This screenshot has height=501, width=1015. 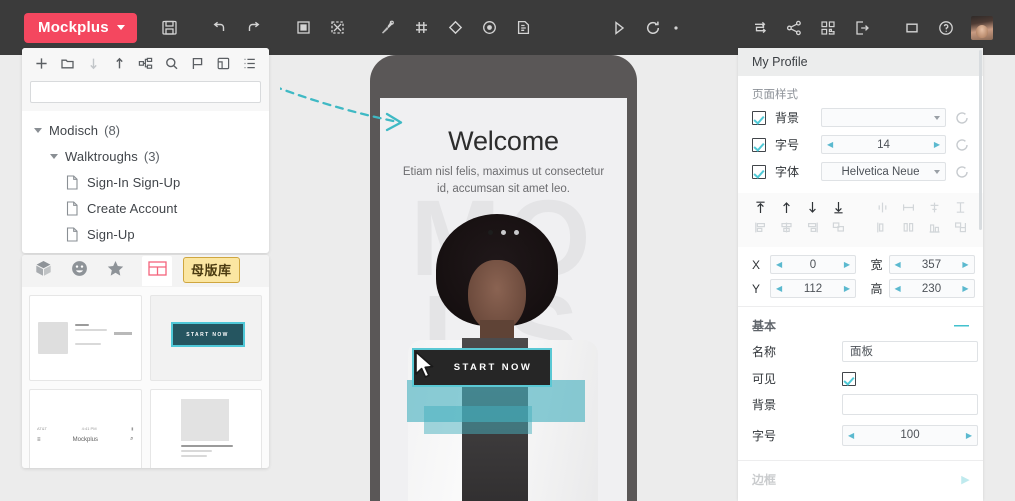 I want to click on export-icon, so click(x=862, y=28).